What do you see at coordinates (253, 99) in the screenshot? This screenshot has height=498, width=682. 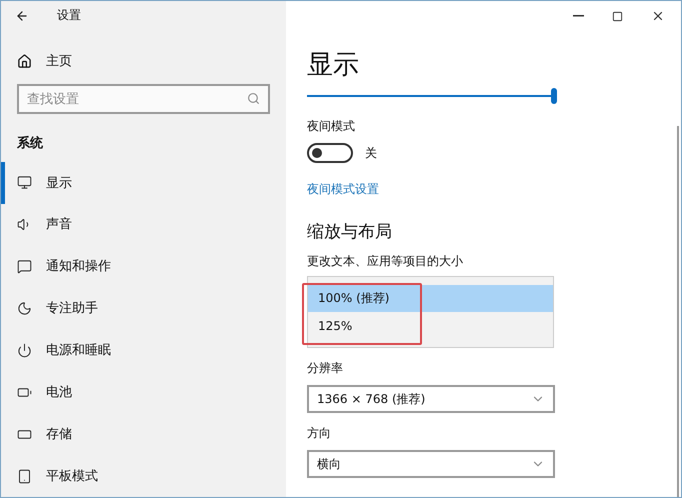 I see `search-icon` at bounding box center [253, 99].